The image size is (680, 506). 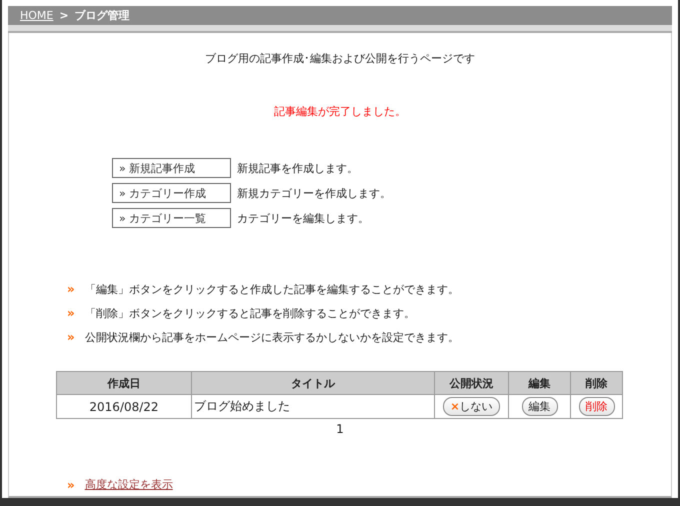 I want to click on column-header: 編集, so click(x=539, y=383).